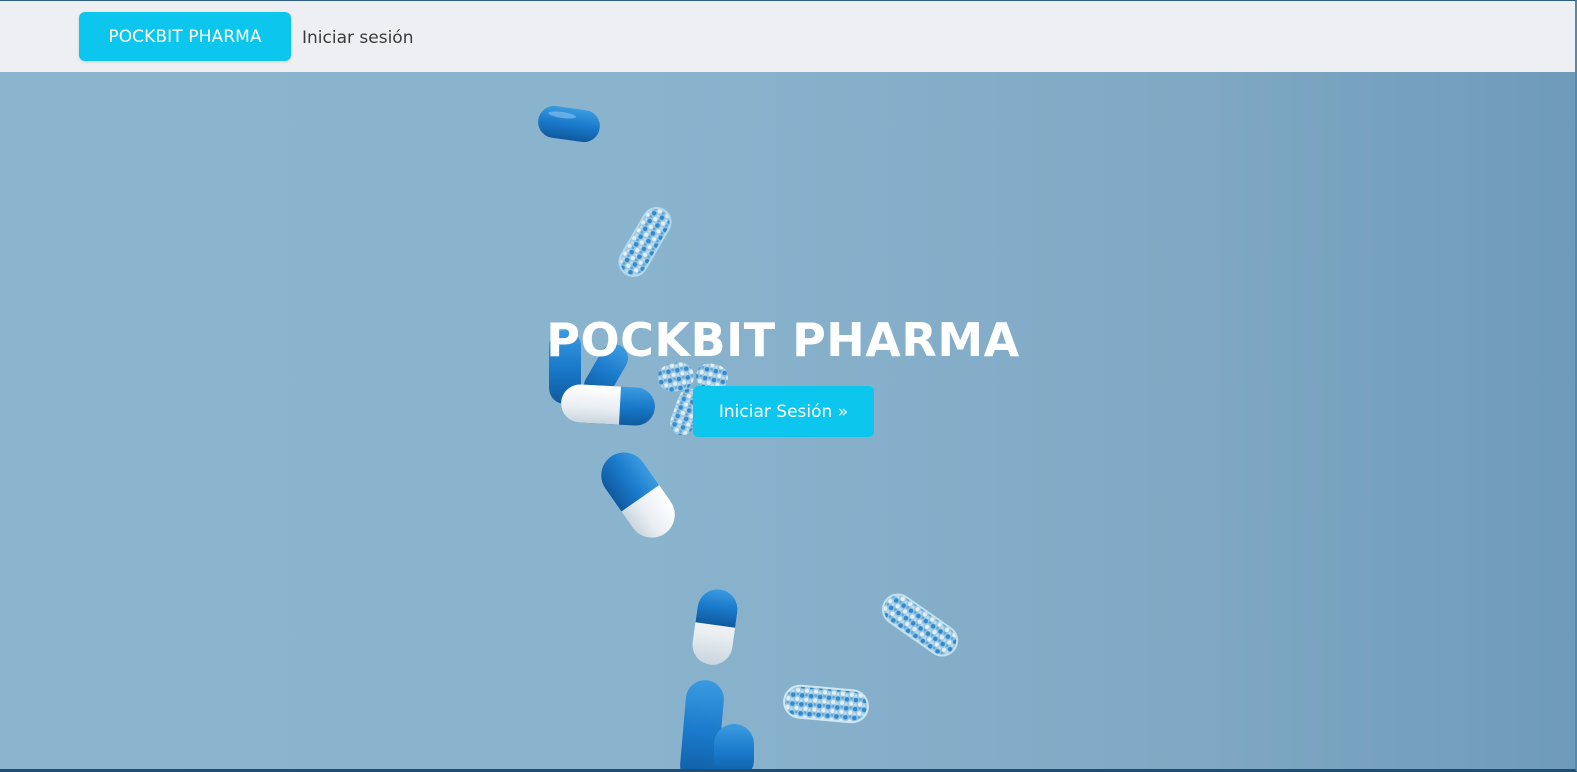 This screenshot has height=772, width=1577. What do you see at coordinates (185, 36) in the screenshot?
I see `brand-button: POCKBIT PHARMA` at bounding box center [185, 36].